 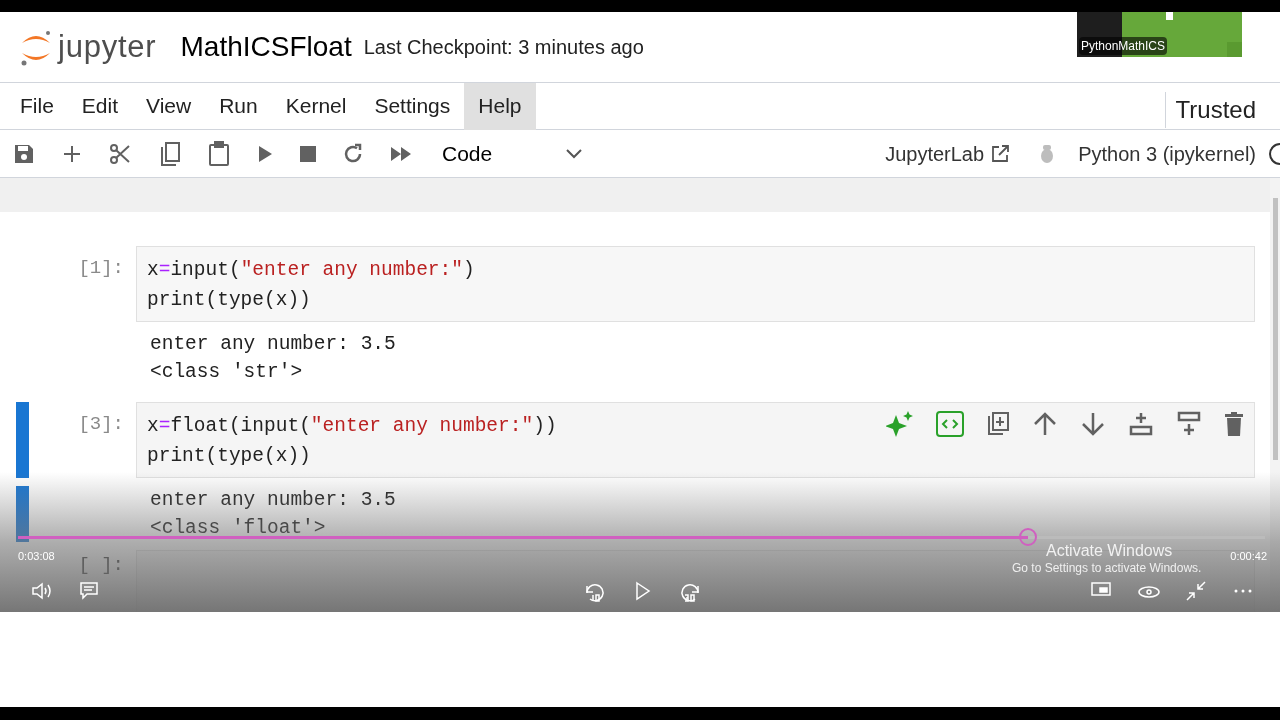 What do you see at coordinates (266, 47) in the screenshot?
I see `notebook-title: MathICSFloat` at bounding box center [266, 47].